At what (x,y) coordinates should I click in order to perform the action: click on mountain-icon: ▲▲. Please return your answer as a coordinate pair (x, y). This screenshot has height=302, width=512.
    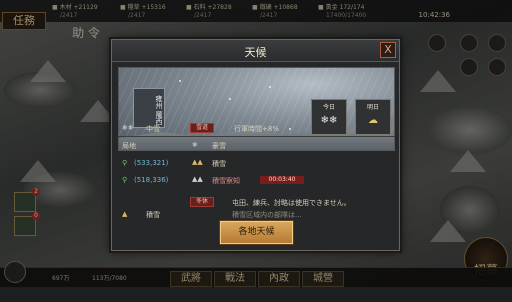
    Looking at the image, I should click on (197, 162).